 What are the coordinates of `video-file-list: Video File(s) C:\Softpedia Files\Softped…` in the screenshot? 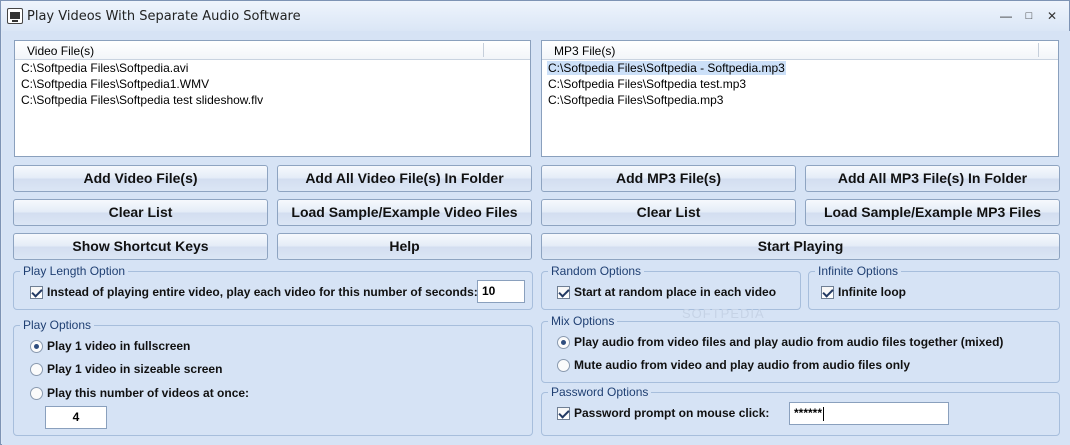 It's located at (272, 98).